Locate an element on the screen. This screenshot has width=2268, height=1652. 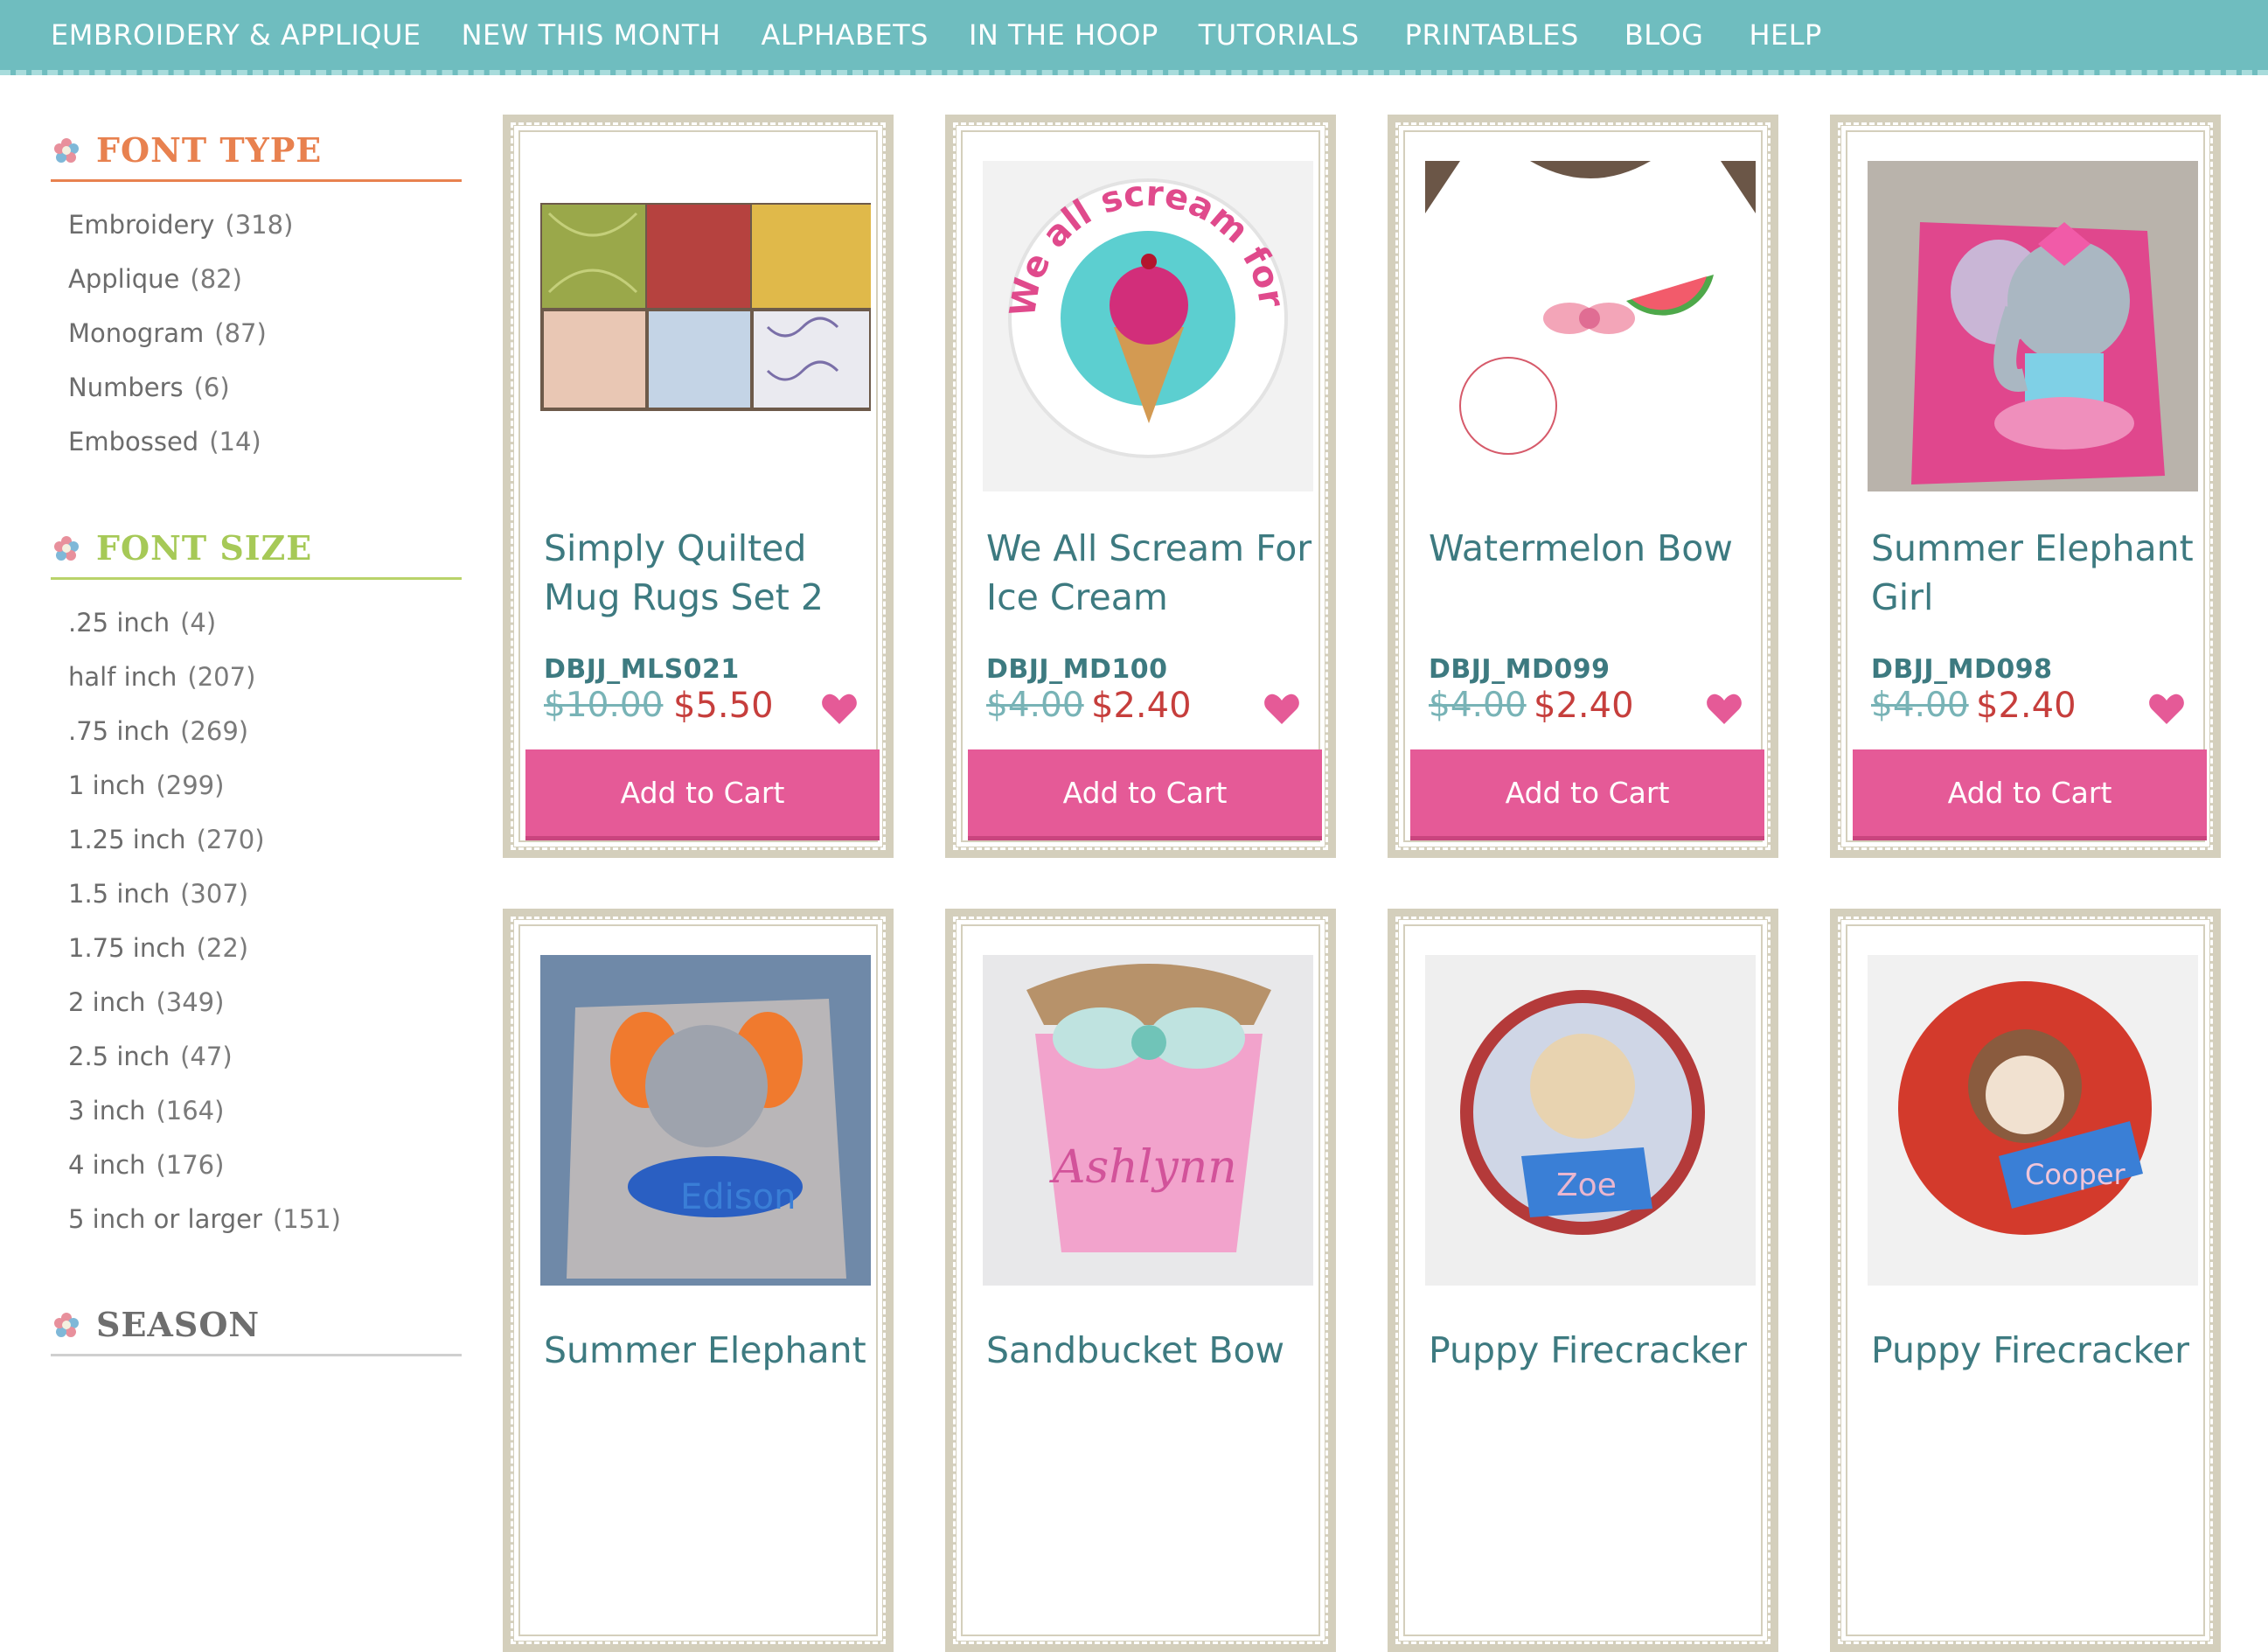
product-image: Edison is located at coordinates (705, 1120).